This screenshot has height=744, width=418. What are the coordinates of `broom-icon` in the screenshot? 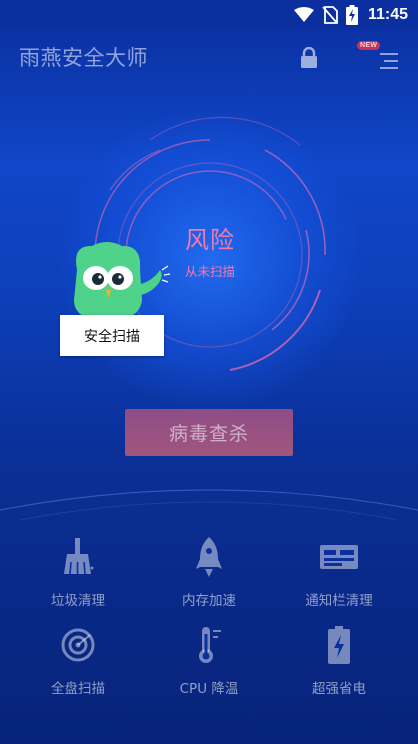 It's located at (78, 557).